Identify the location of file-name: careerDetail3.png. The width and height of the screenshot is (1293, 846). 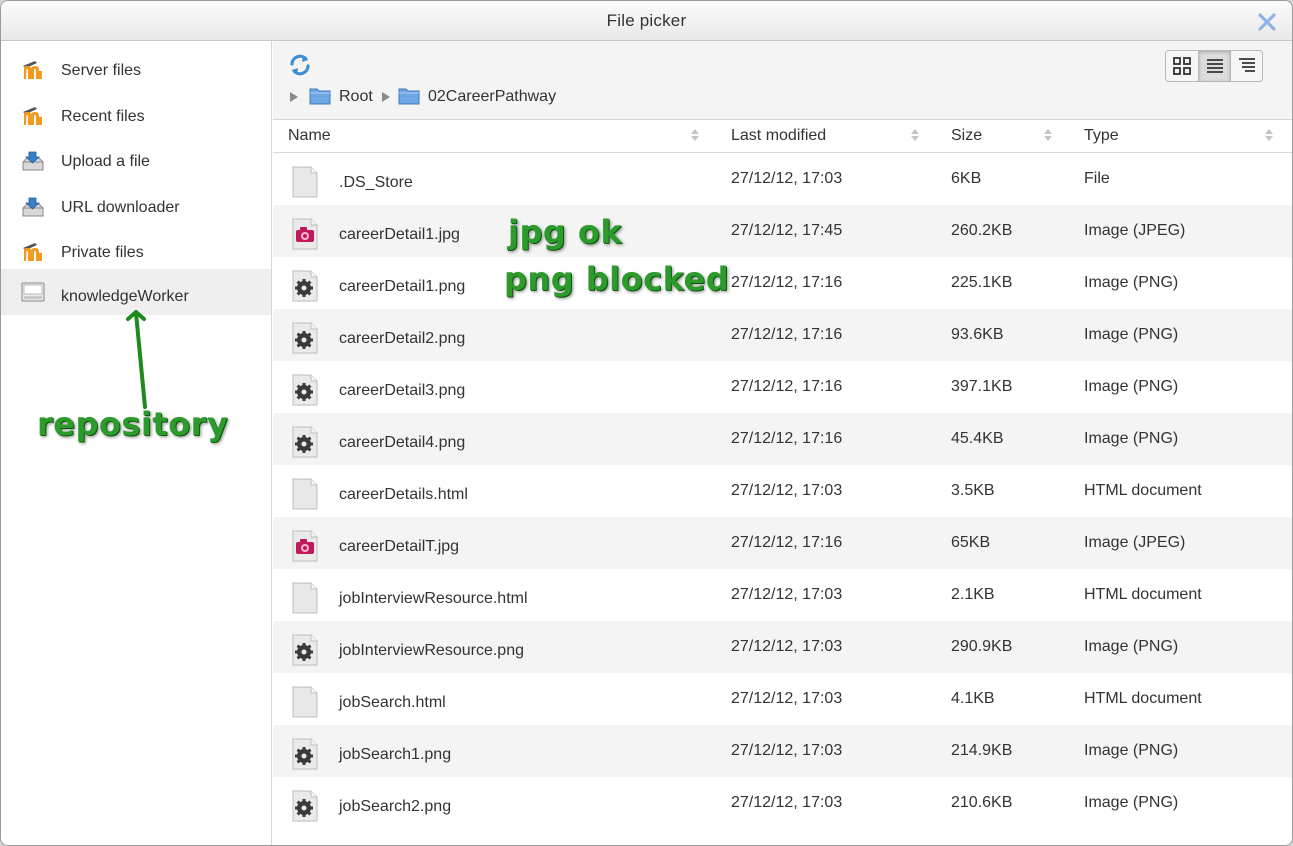
(402, 391).